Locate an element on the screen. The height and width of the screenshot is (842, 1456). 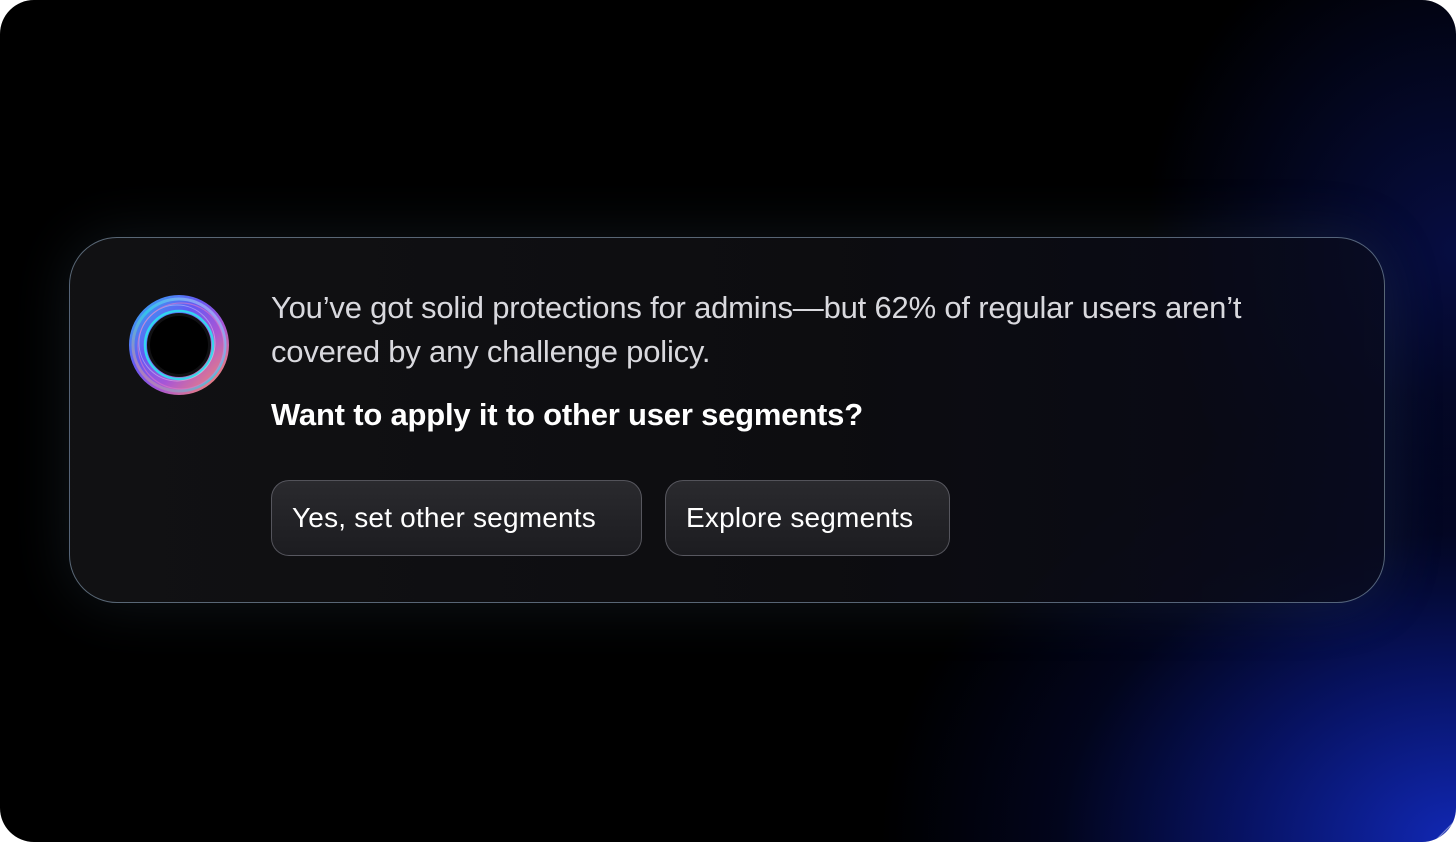
explore-segments-button: Explore segments is located at coordinates (807, 518).